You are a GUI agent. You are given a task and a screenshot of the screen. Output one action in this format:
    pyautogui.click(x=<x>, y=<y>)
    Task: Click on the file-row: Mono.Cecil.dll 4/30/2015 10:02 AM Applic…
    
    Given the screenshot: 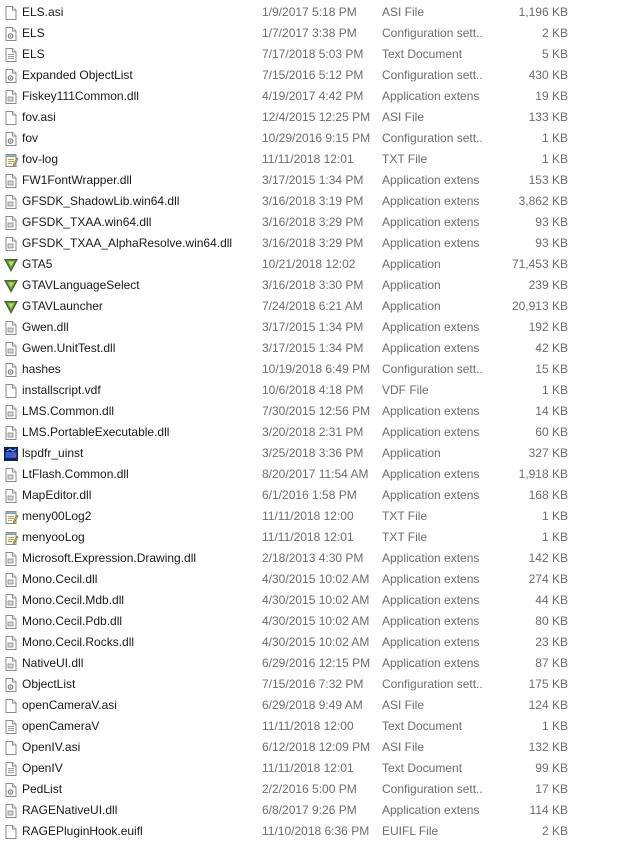 What is the action you would take?
    pyautogui.click(x=300, y=579)
    